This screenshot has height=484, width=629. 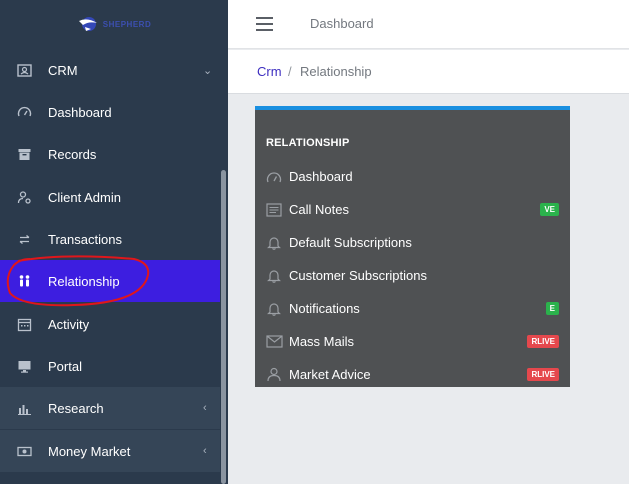 I want to click on sidebar-item-client-admin: Client Admin, so click(x=114, y=197).